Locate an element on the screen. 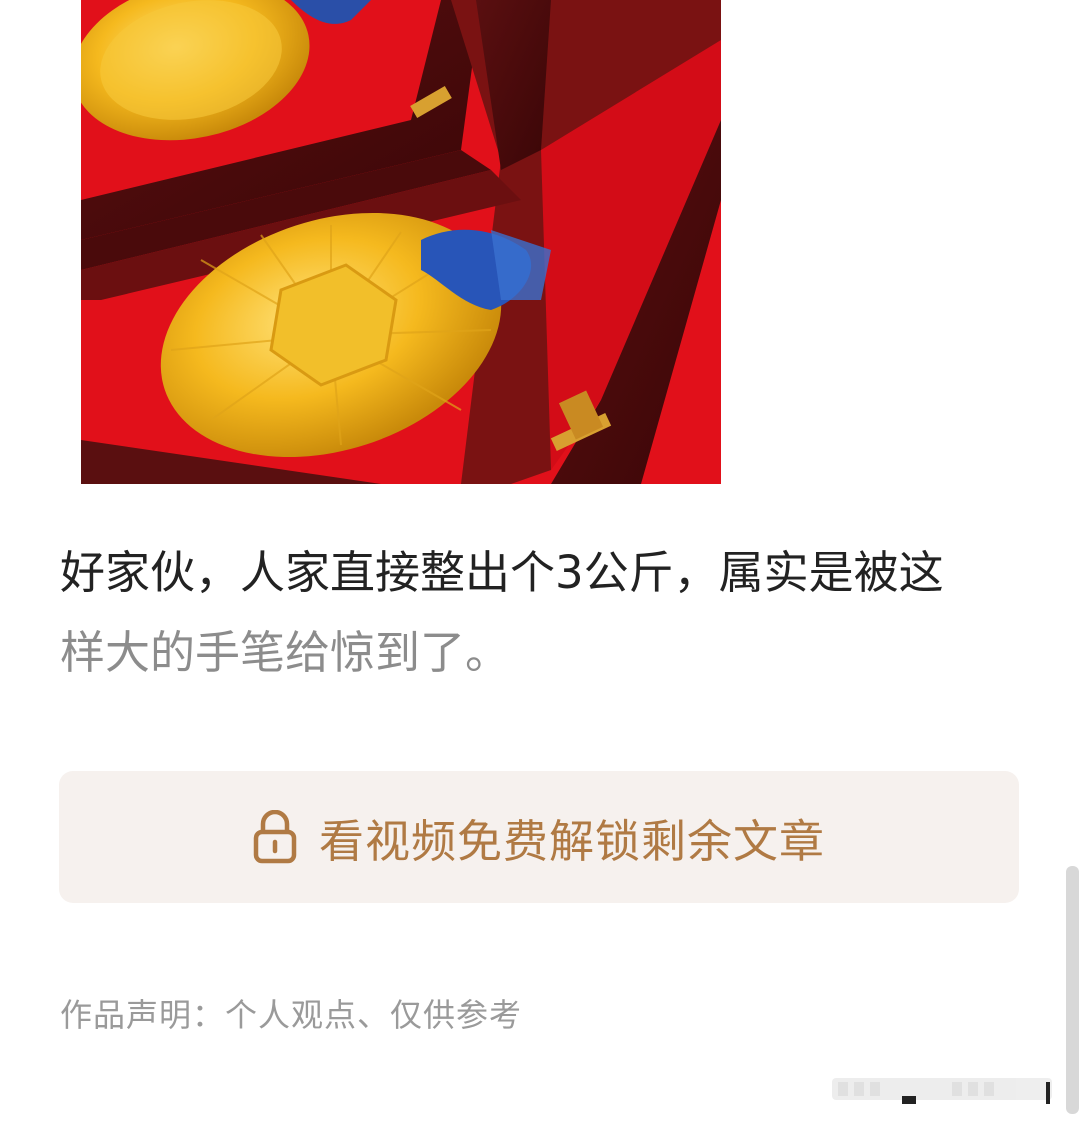 This screenshot has width=1079, height=1127. article-text-line-2: 样大的手笔给惊到了。 is located at coordinates (285, 652).